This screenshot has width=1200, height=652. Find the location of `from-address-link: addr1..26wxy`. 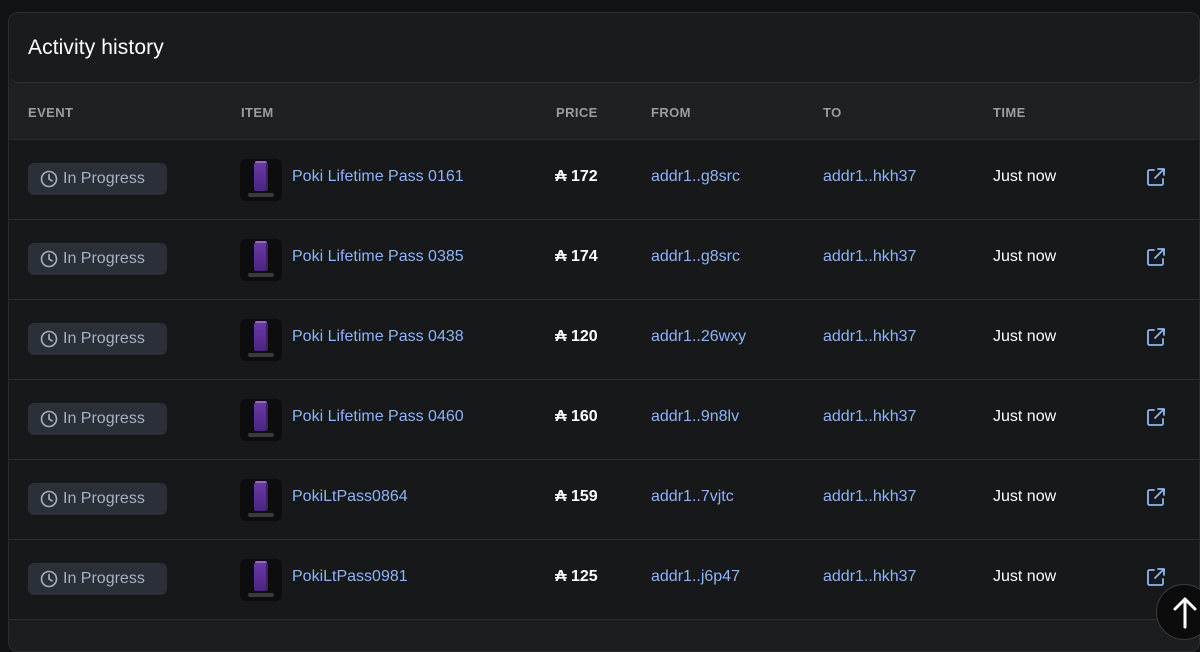

from-address-link: addr1..26wxy is located at coordinates (698, 337).